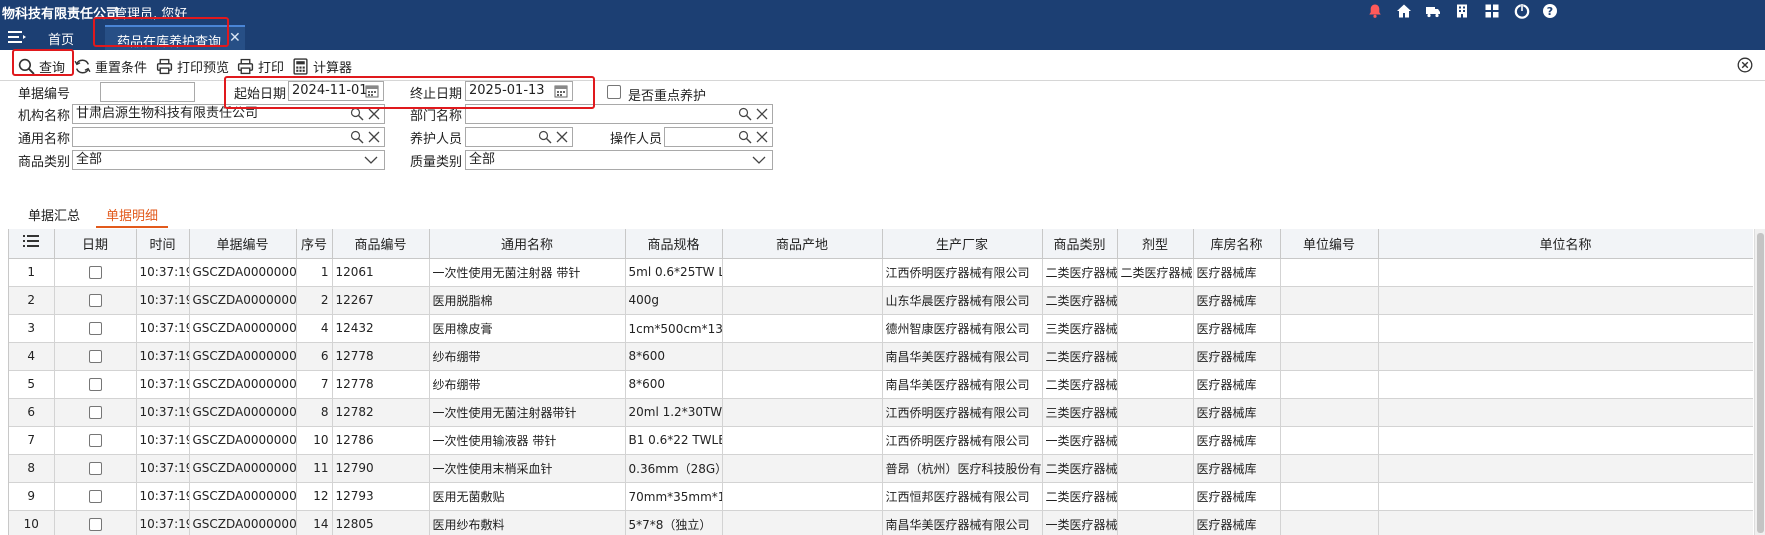  I want to click on tab-drug-maintenance-query: 药品在库养护查询 ✕, so click(175, 37).